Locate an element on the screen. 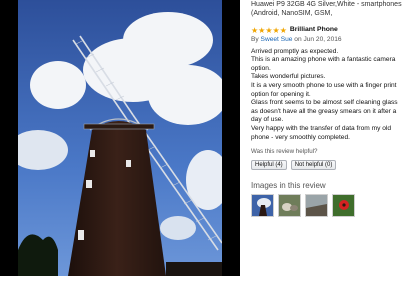 The image size is (407, 282). rating-row: ★ ★ ★ ★ ★ Brilliant Phone is located at coordinates (327, 30).